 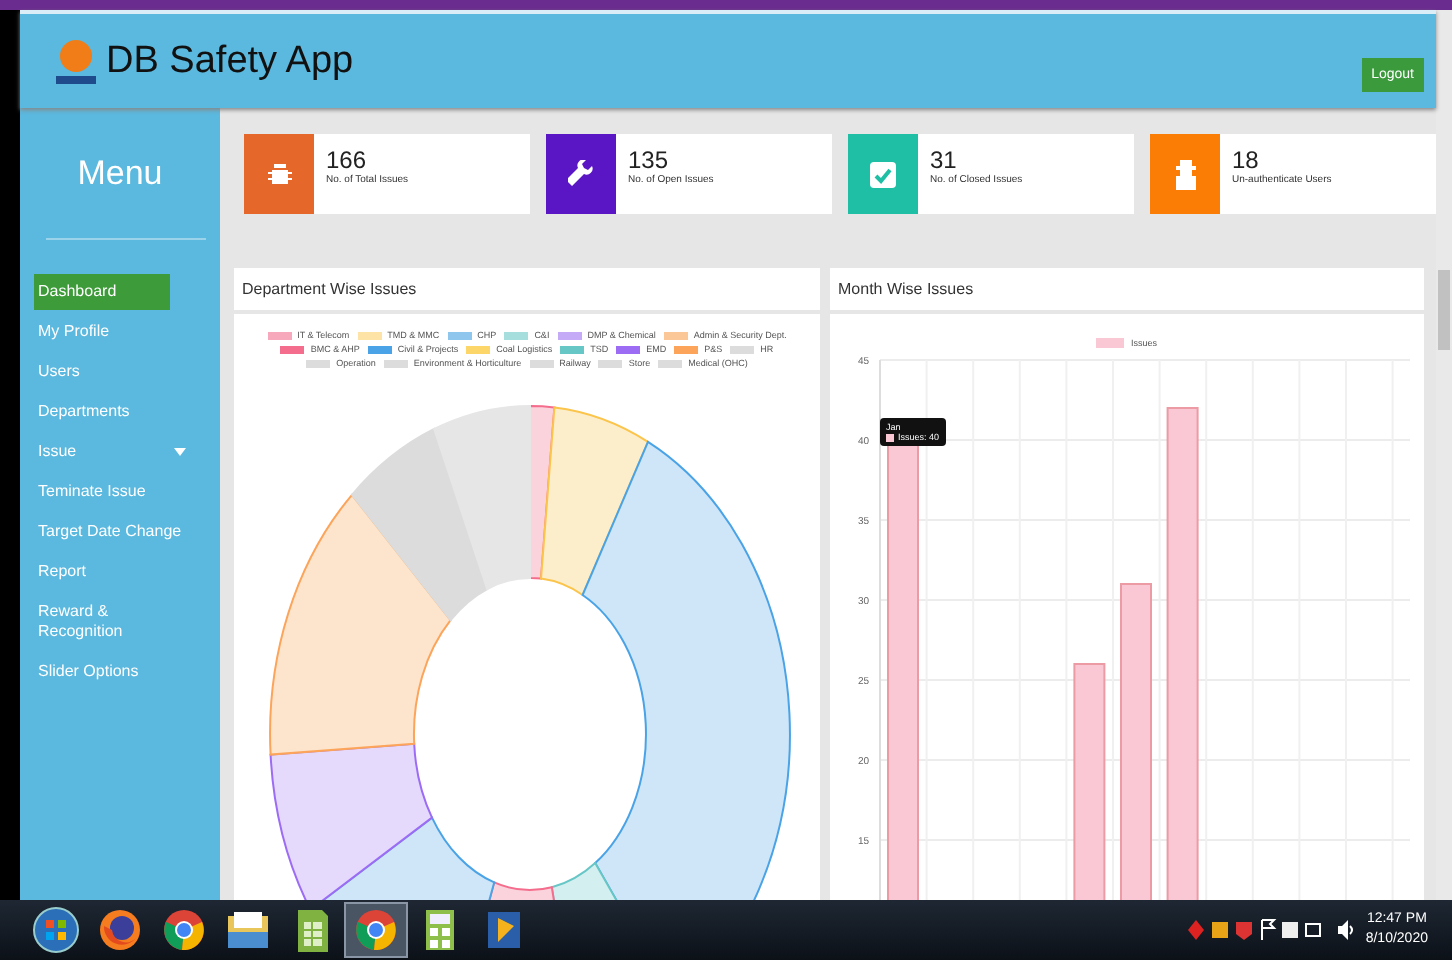 I want to click on app-title: DB Safety App, so click(x=230, y=61).